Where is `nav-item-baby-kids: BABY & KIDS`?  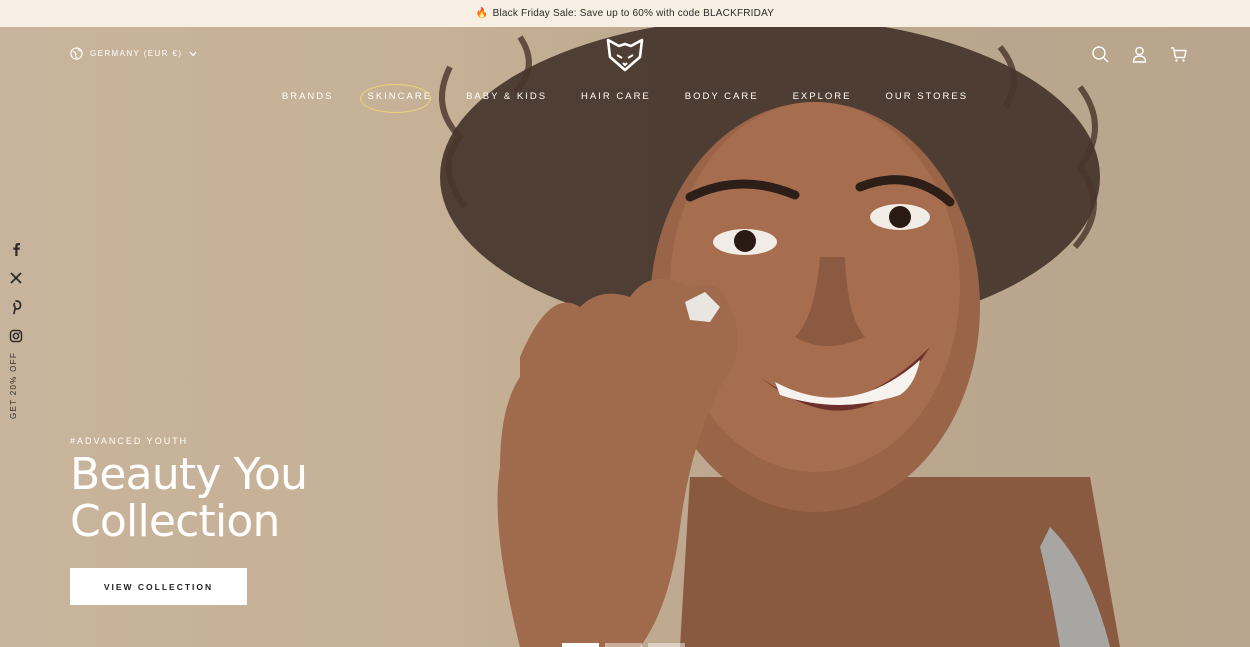
nav-item-baby-kids: BABY & KIDS is located at coordinates (506, 96).